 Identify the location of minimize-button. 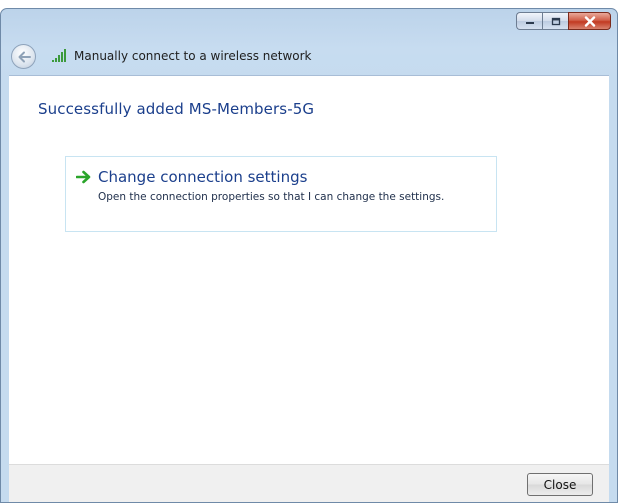
(529, 21).